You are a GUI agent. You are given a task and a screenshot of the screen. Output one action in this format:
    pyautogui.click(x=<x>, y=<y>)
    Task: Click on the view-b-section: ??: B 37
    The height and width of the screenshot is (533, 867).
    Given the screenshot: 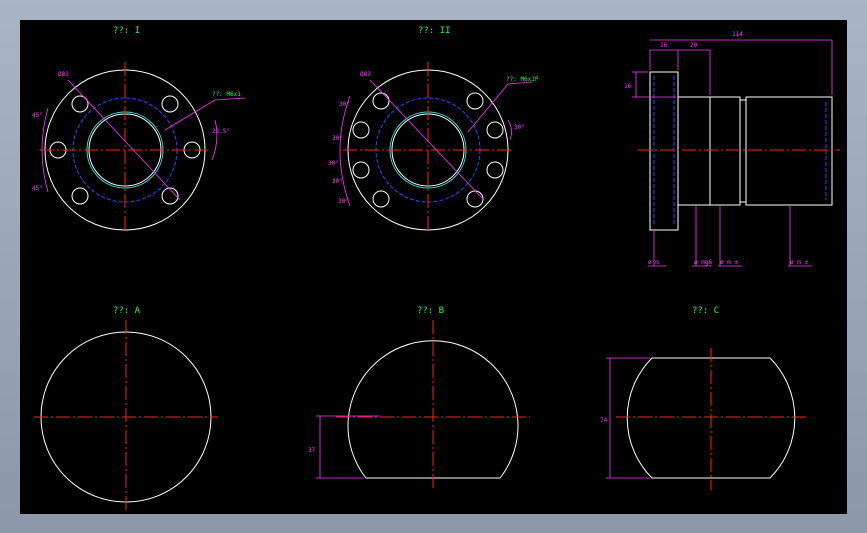 What is the action you would take?
    pyautogui.click(x=419, y=398)
    